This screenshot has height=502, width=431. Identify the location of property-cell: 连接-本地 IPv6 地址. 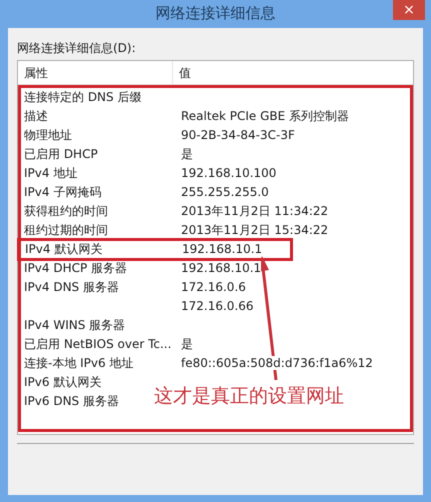
(79, 363).